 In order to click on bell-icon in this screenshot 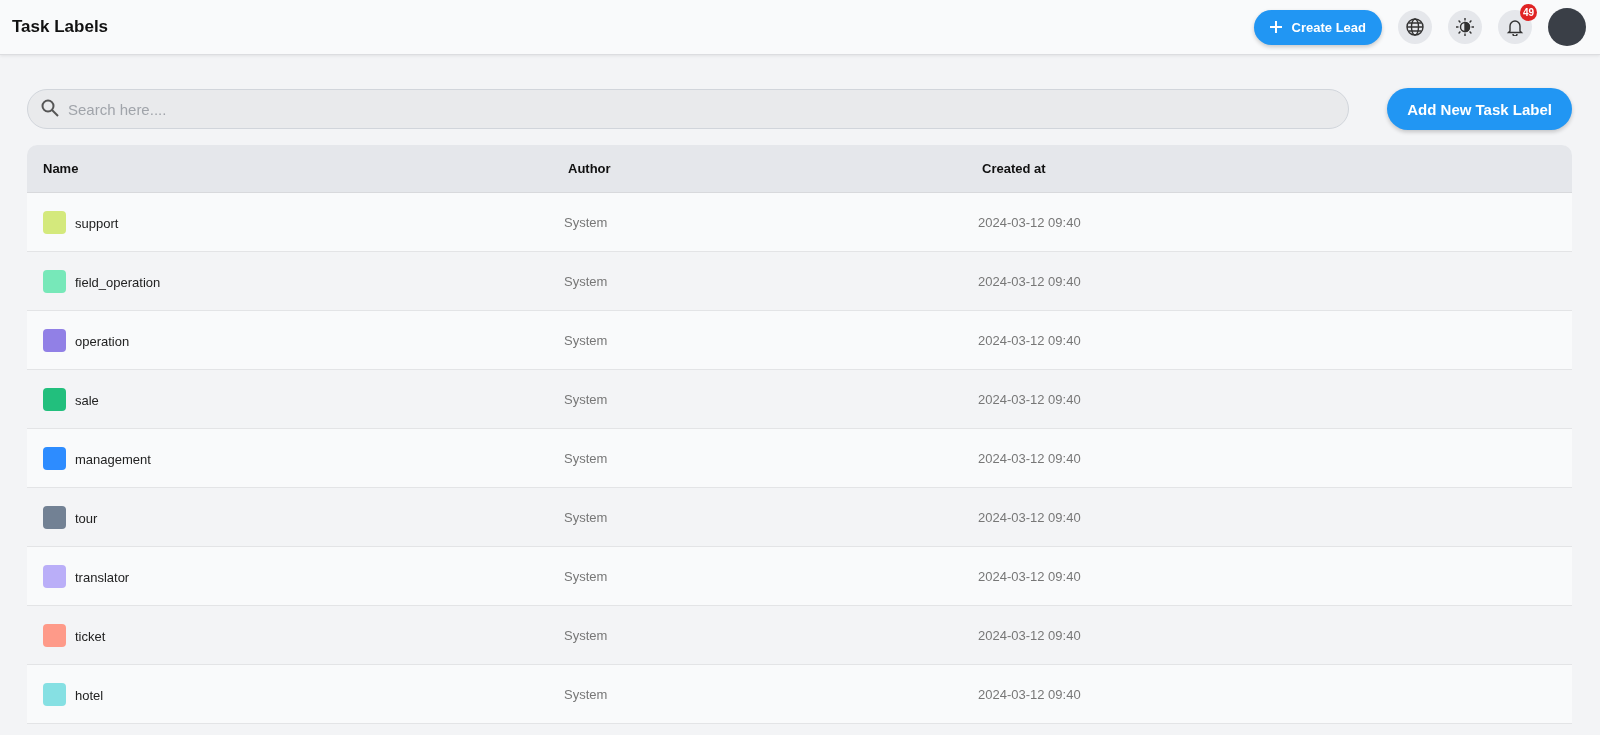, I will do `click(1515, 27)`.